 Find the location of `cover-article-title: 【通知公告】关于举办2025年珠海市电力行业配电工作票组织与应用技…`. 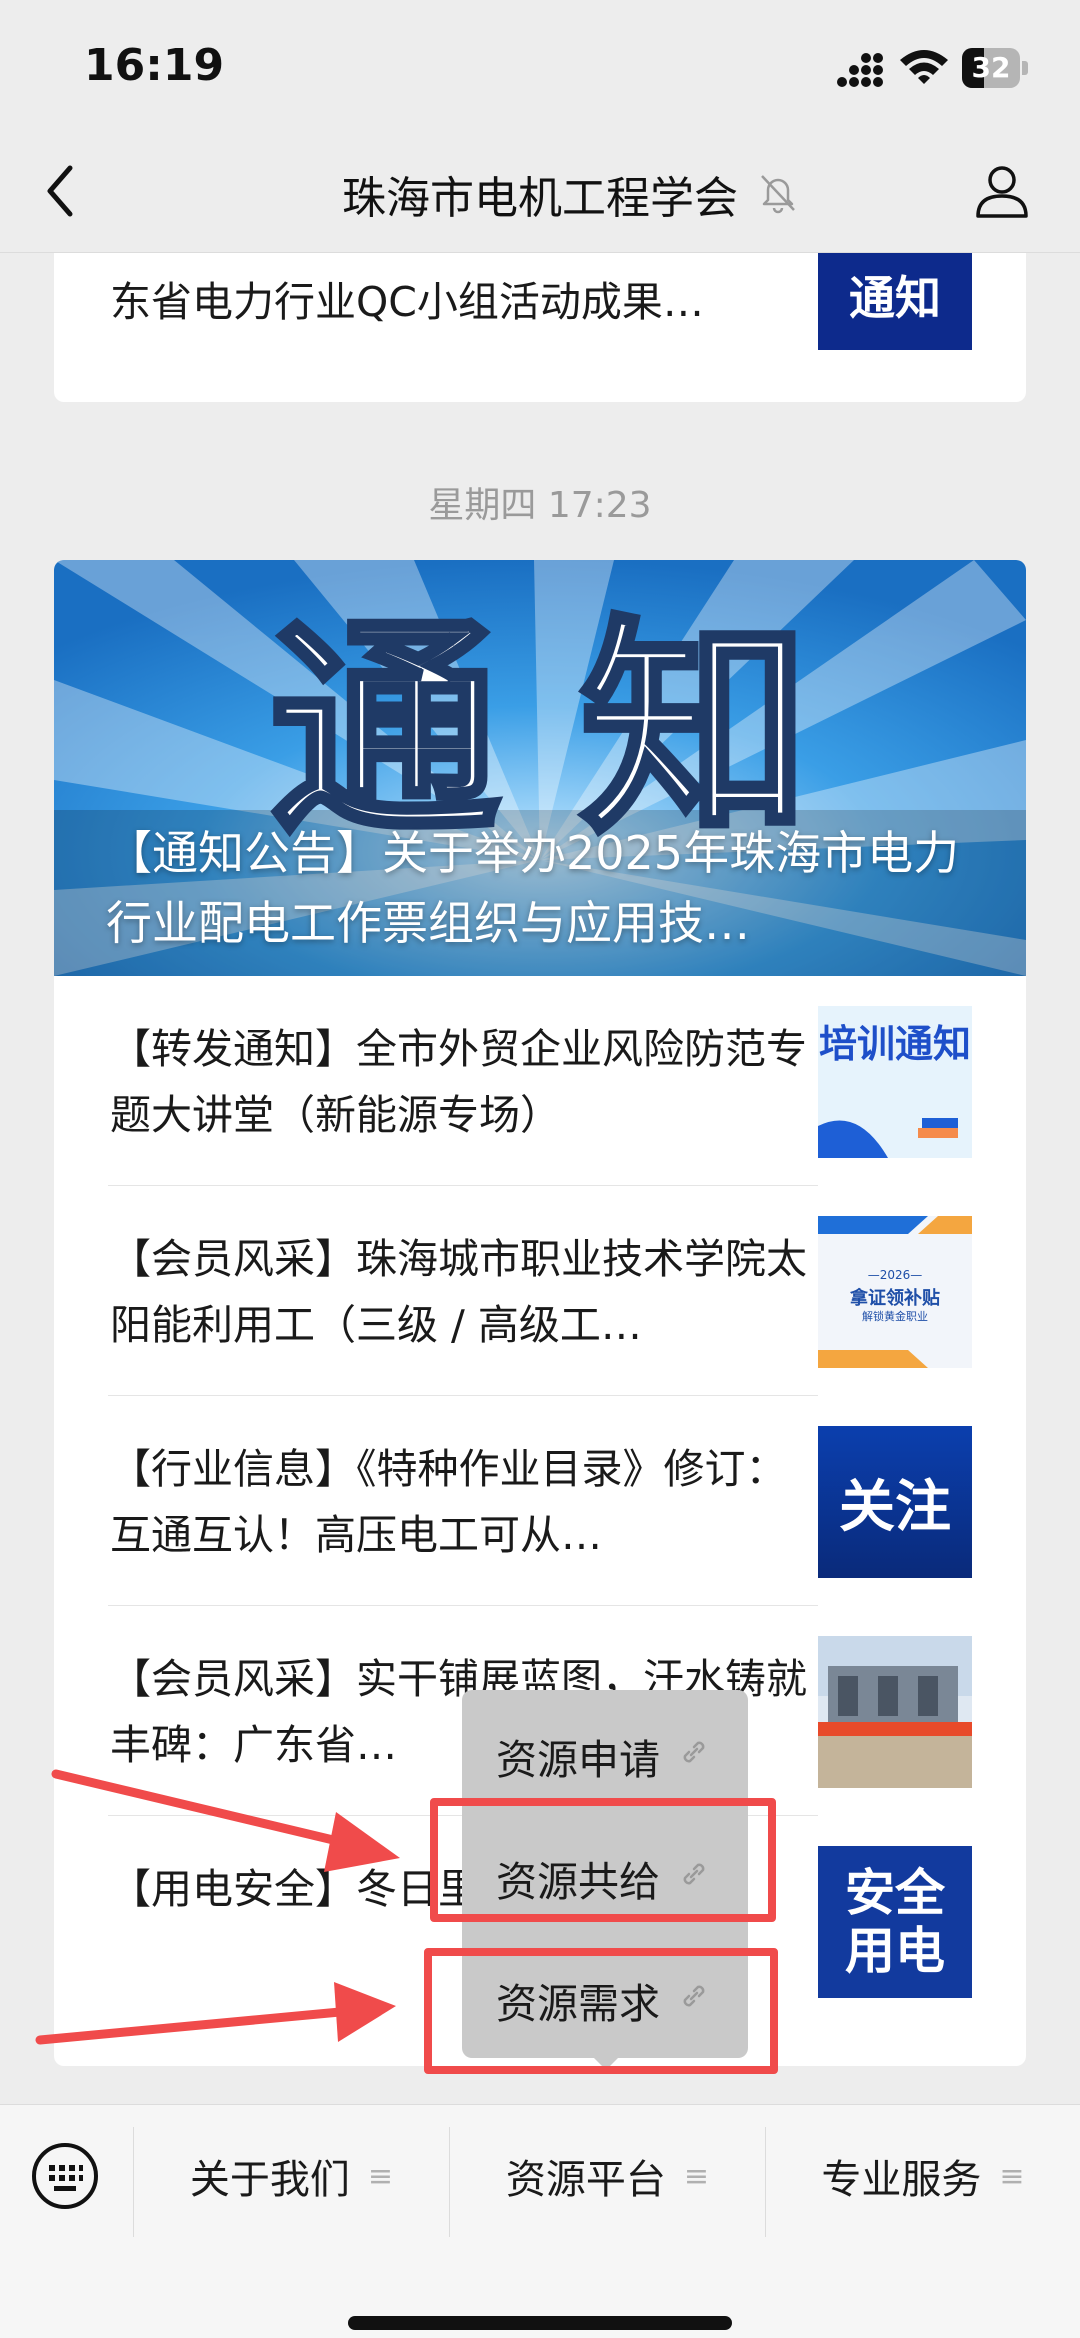

cover-article-title: 【通知公告】关于举办2025年珠海市电力行业配电工作票组织与应用技… is located at coordinates (533, 888).